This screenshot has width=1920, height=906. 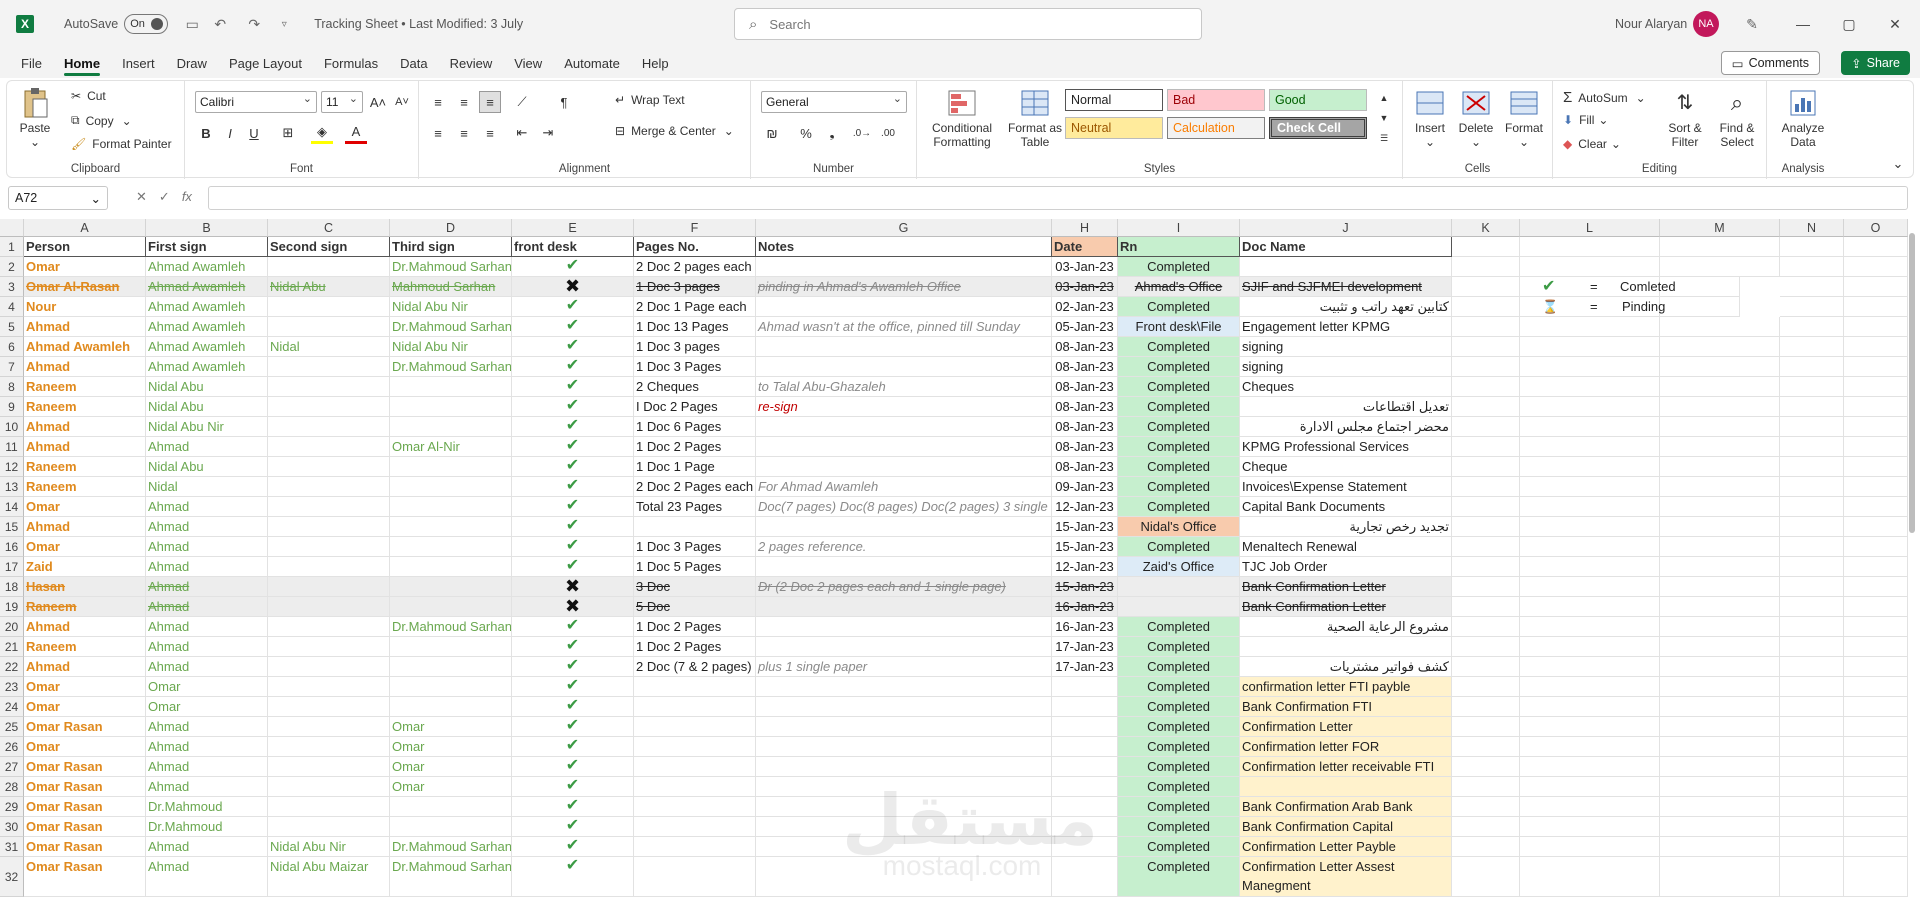 What do you see at coordinates (12, 587) in the screenshot?
I see `row-header-18: 18` at bounding box center [12, 587].